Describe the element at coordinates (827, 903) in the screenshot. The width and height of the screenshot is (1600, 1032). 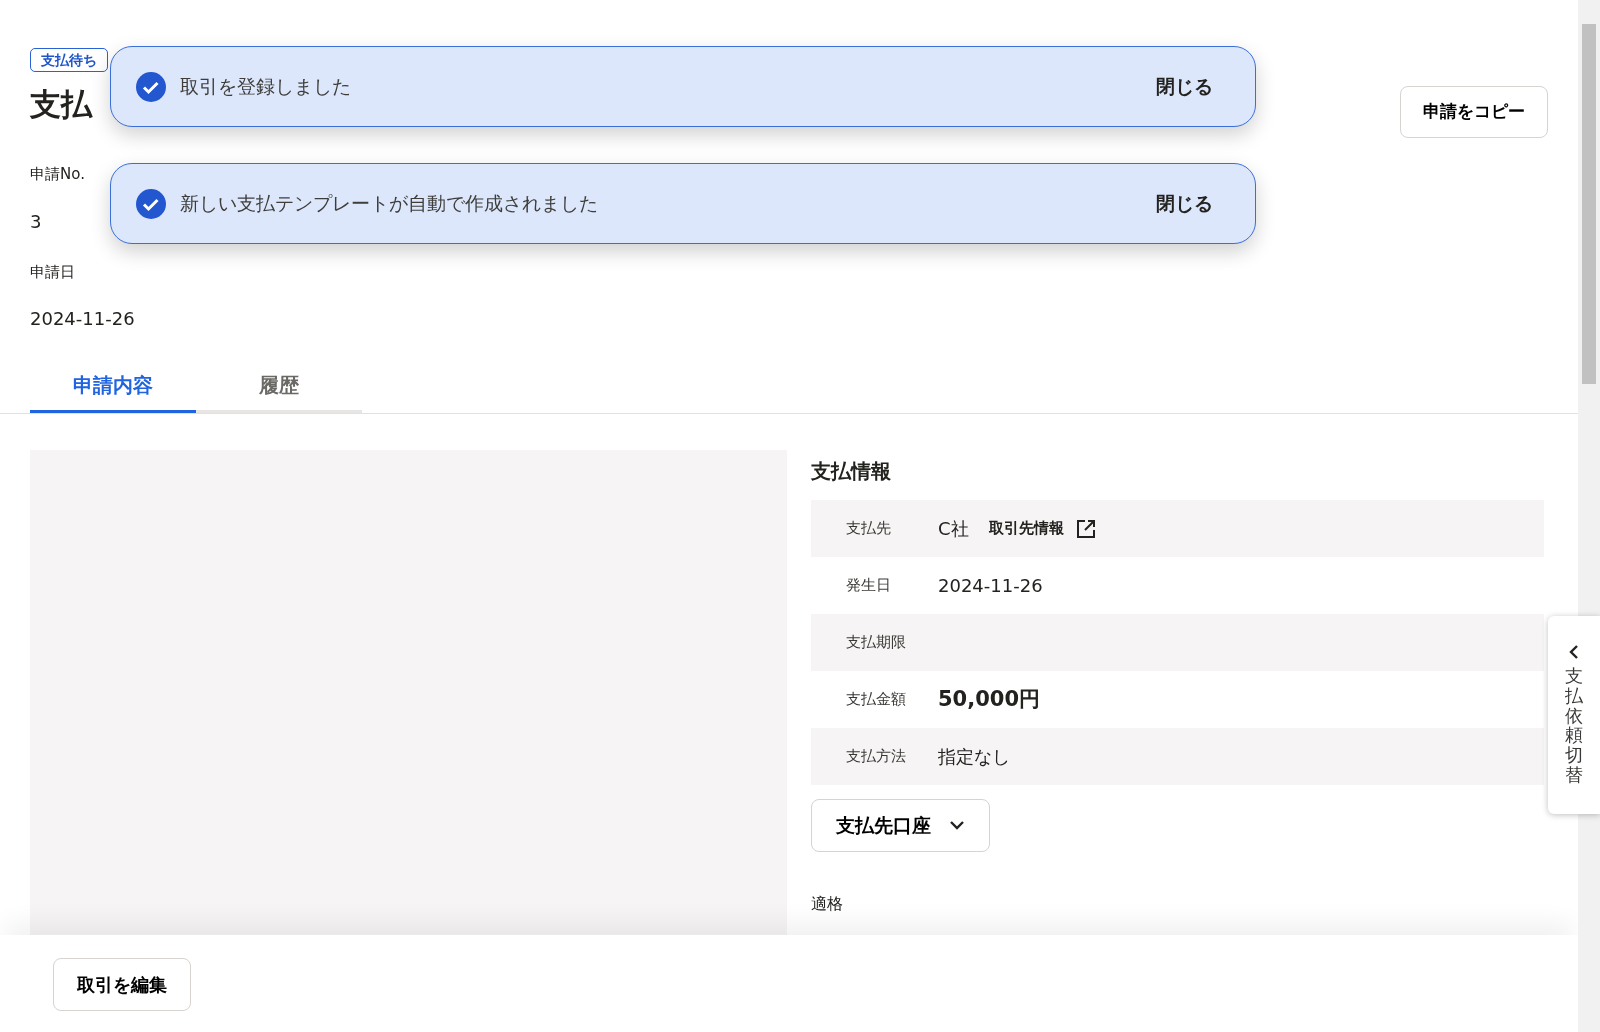
I see `field-label: 適格` at that location.